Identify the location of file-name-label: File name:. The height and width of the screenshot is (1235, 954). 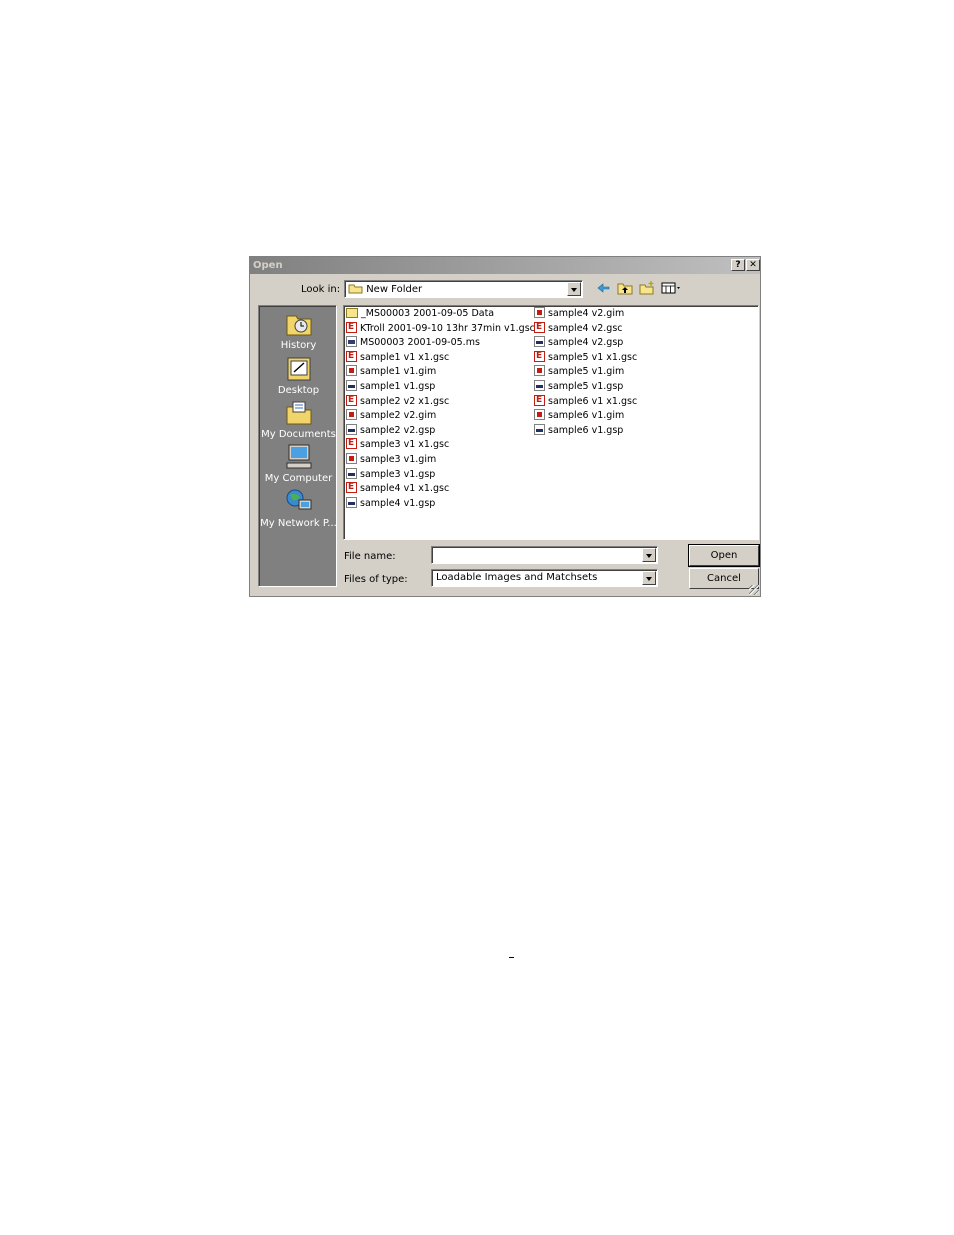
(370, 556).